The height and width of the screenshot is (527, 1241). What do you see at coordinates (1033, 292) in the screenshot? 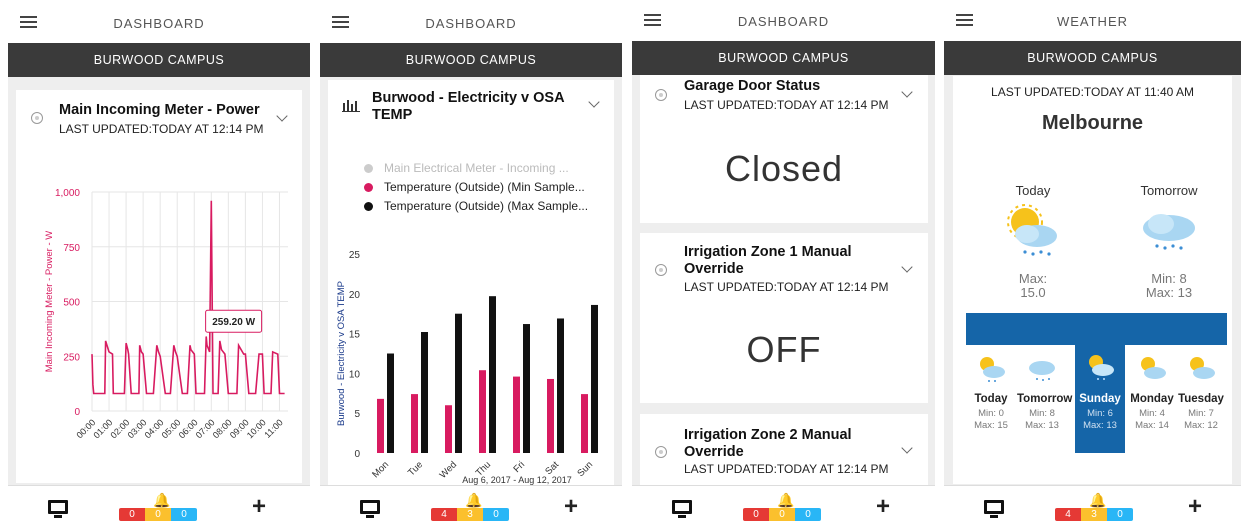
I see `today-max-value: 15.0` at bounding box center [1033, 292].